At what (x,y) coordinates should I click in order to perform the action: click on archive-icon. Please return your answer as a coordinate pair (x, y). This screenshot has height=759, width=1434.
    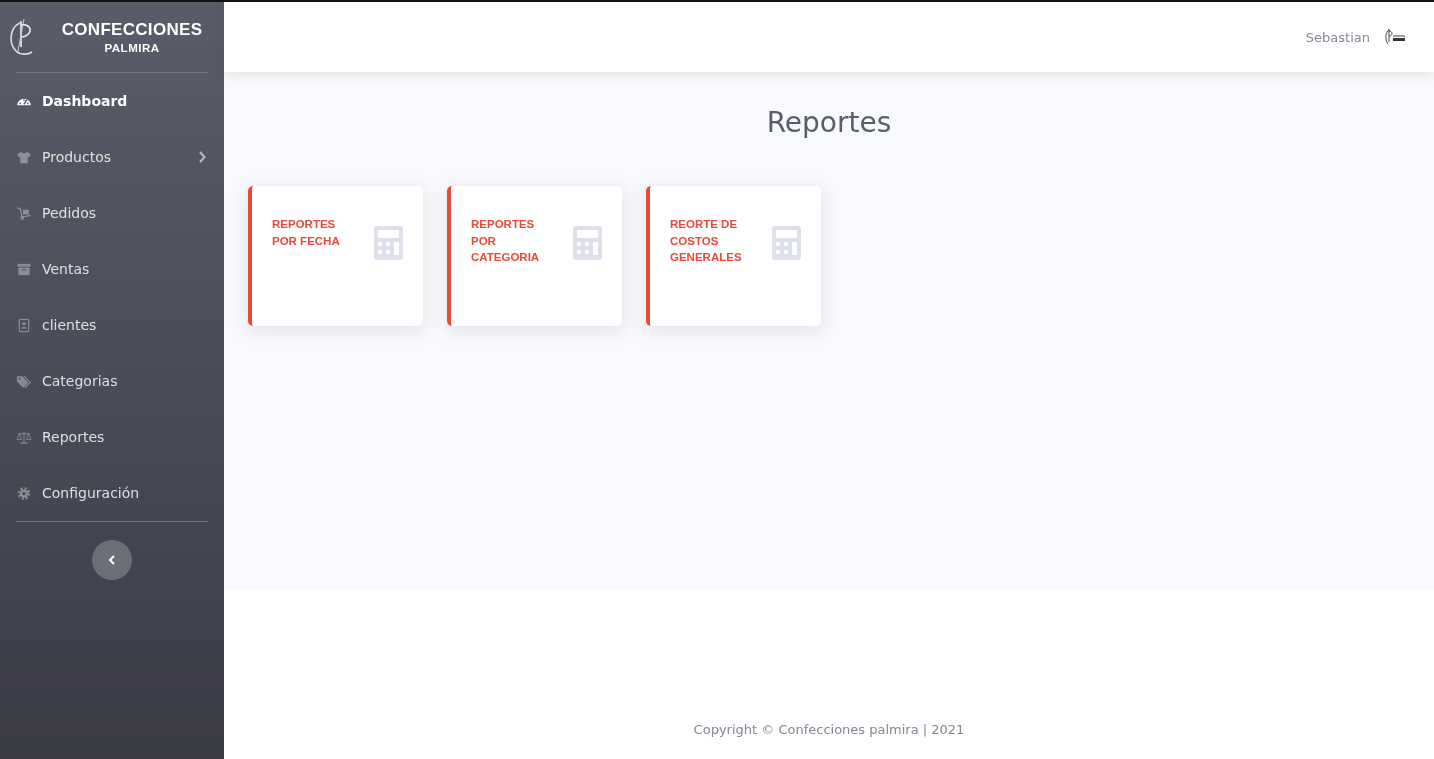
    Looking at the image, I should click on (24, 269).